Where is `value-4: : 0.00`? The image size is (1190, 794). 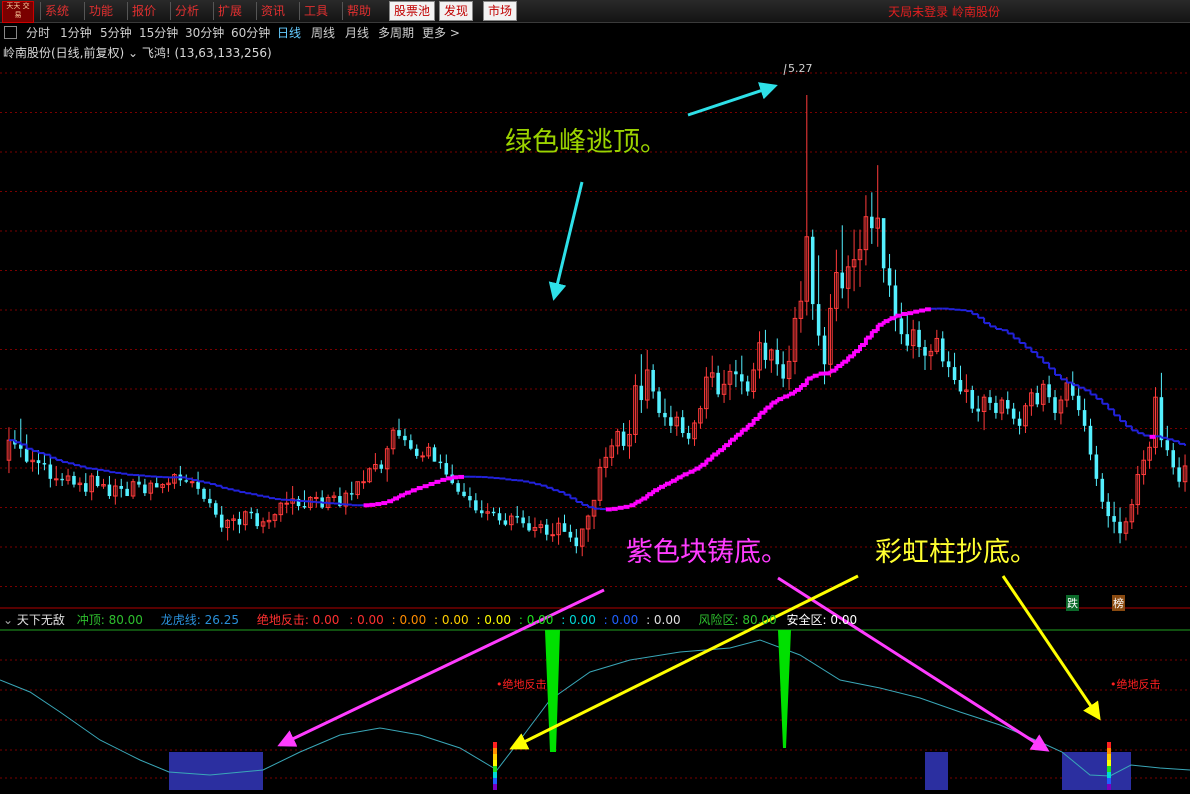
value-4: : 0.00 is located at coordinates (494, 620).